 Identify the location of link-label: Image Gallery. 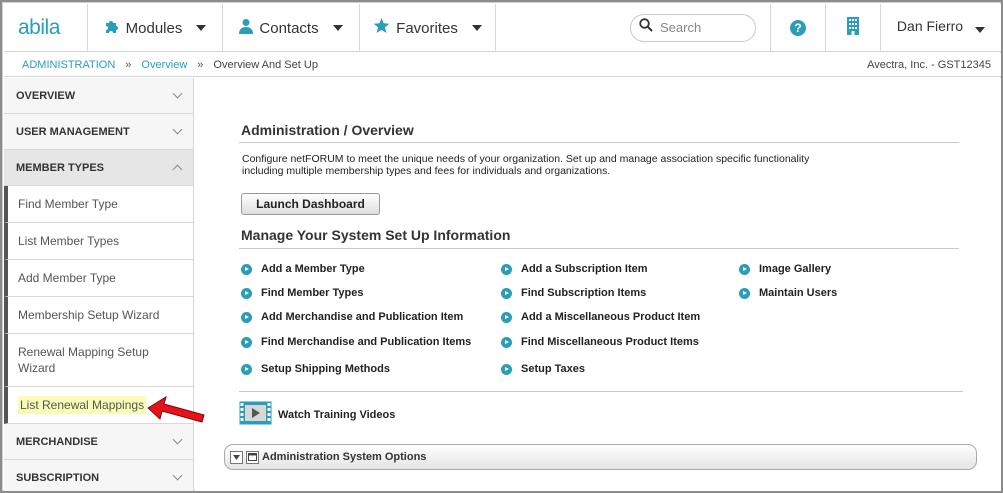
(795, 269).